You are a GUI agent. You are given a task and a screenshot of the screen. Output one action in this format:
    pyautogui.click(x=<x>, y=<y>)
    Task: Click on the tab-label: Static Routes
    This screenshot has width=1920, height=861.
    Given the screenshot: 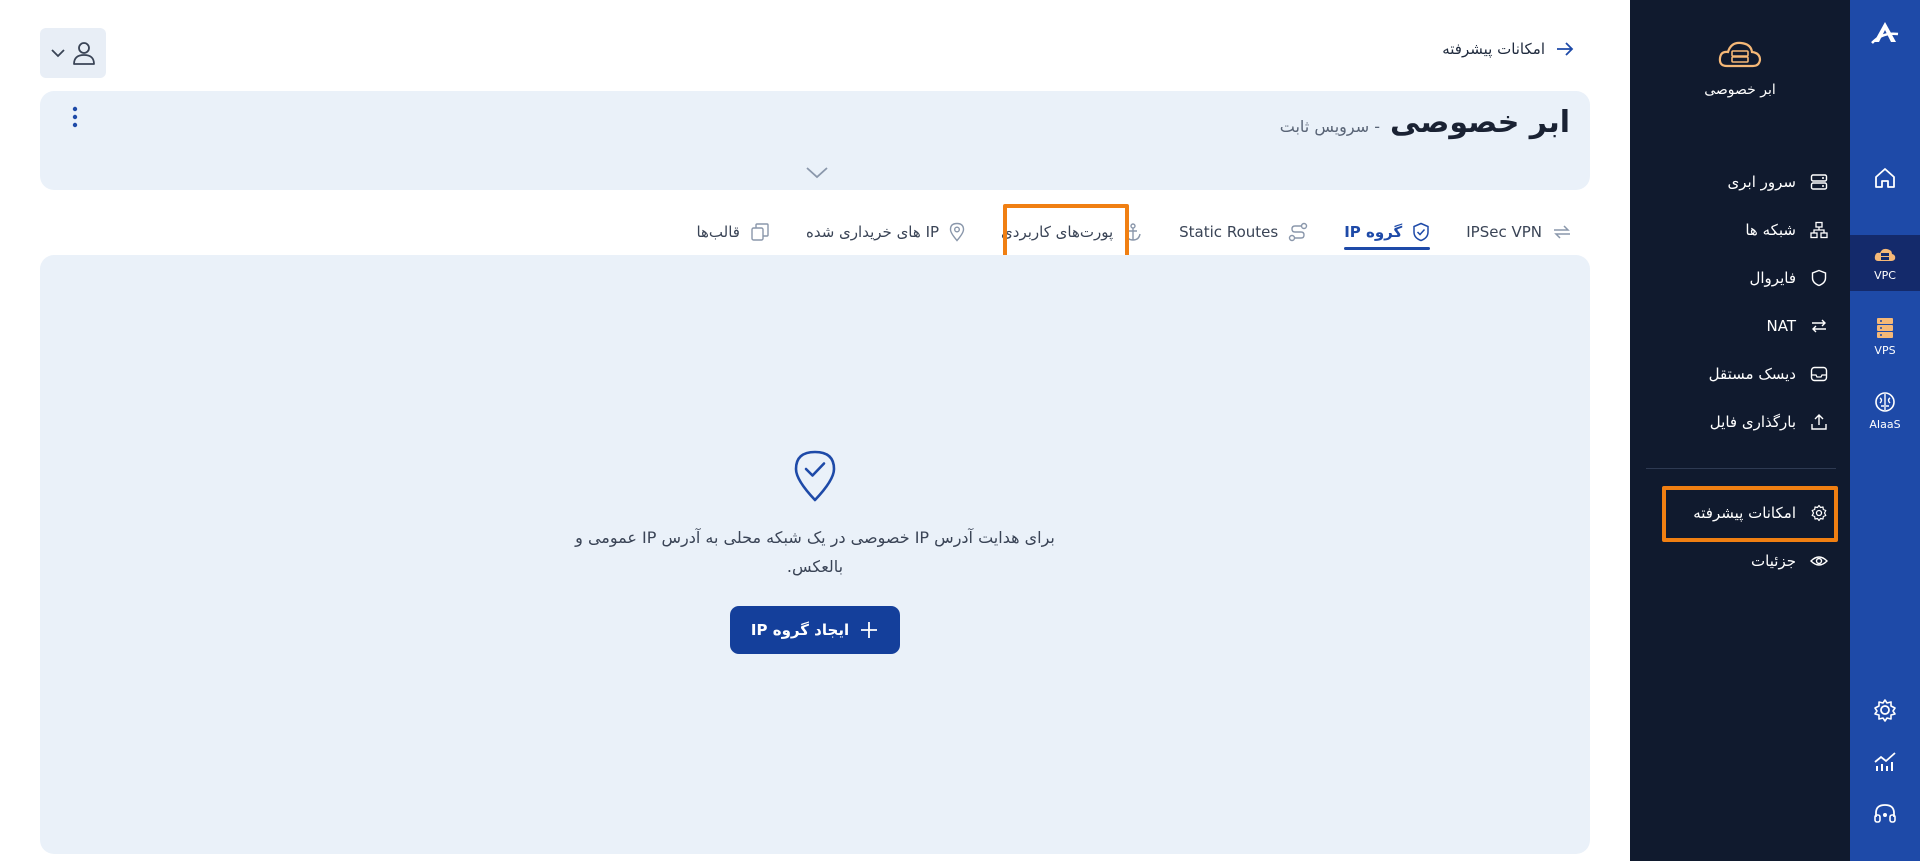 What is the action you would take?
    pyautogui.click(x=1229, y=232)
    